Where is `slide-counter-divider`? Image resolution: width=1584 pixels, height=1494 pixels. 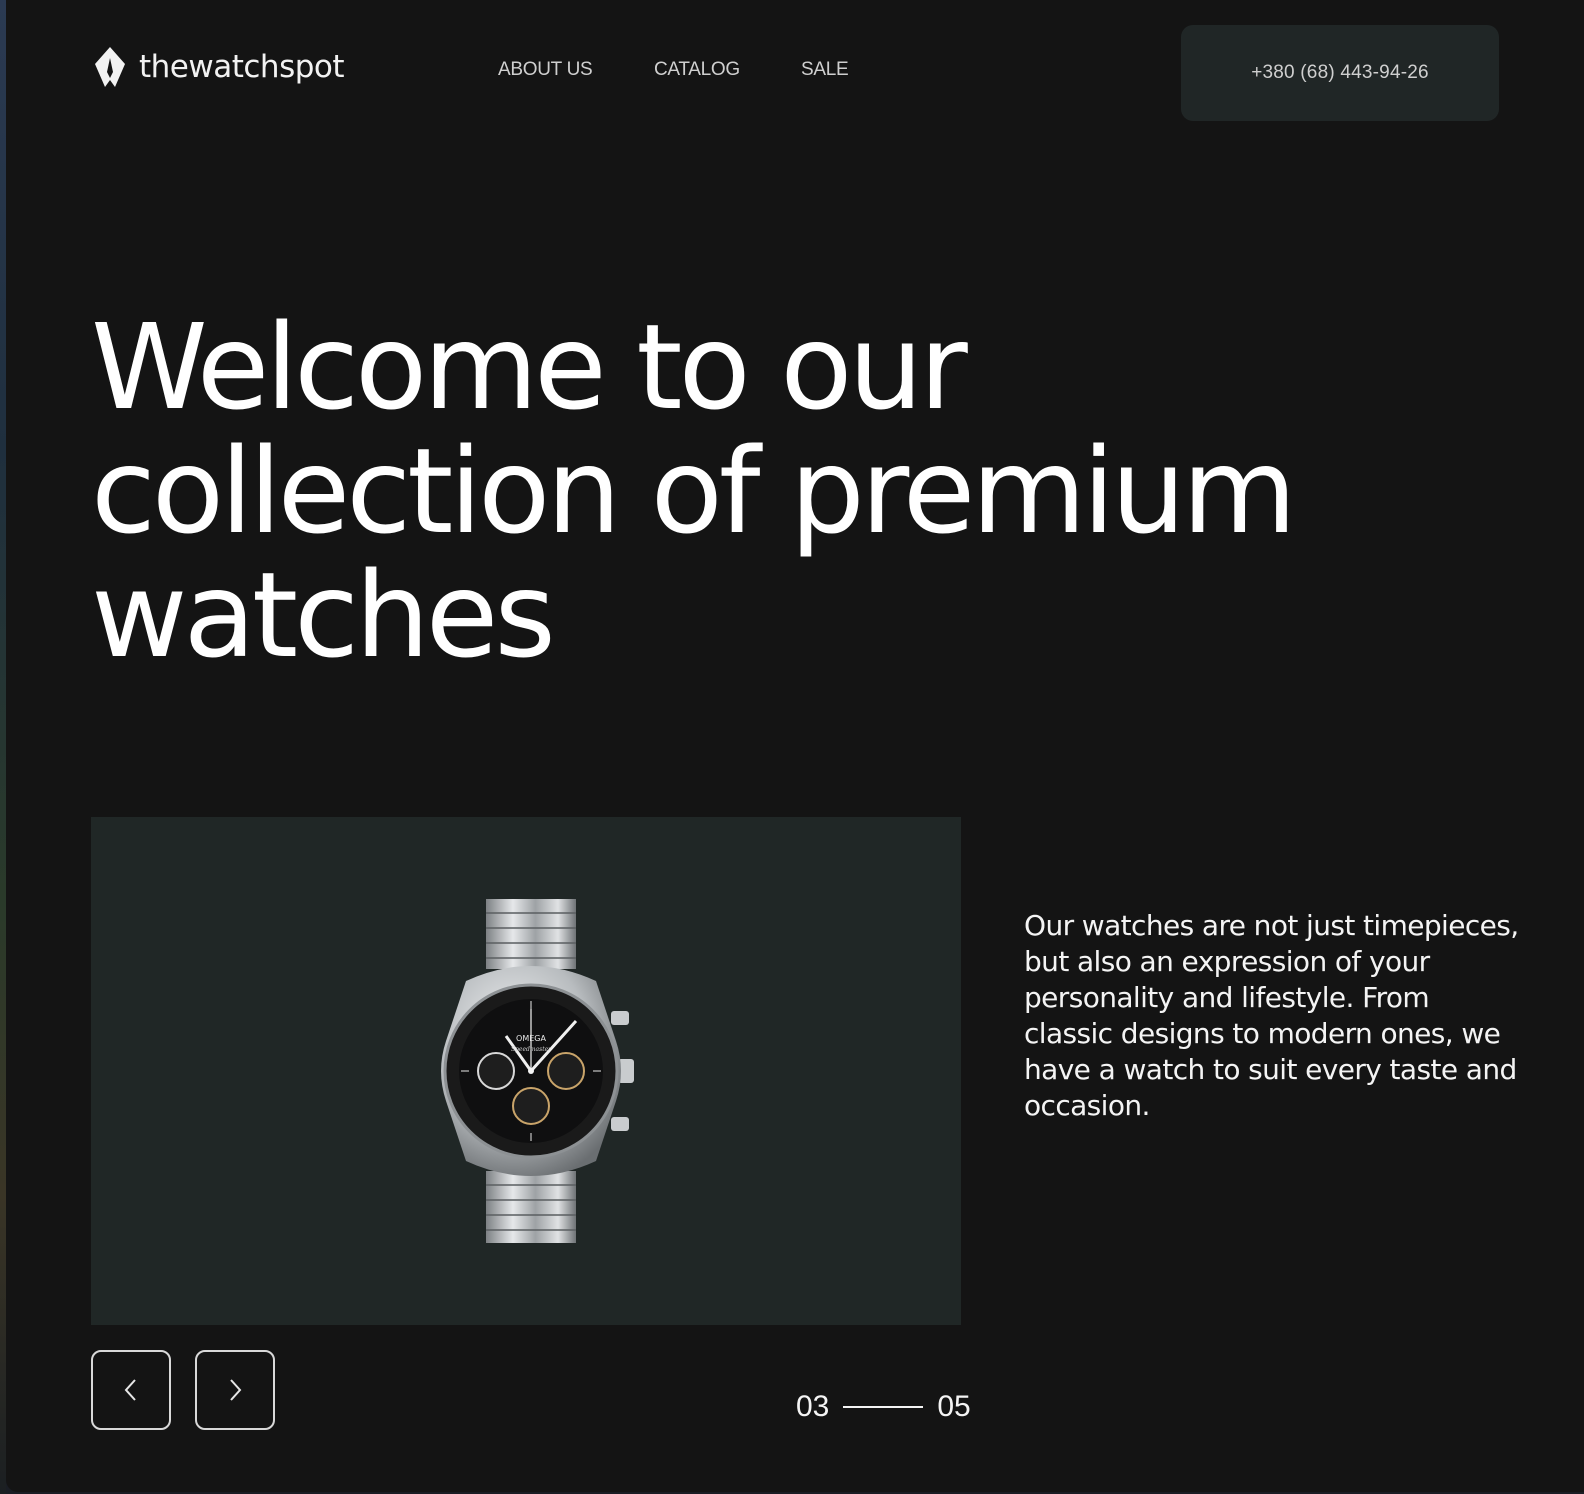 slide-counter-divider is located at coordinates (883, 1407).